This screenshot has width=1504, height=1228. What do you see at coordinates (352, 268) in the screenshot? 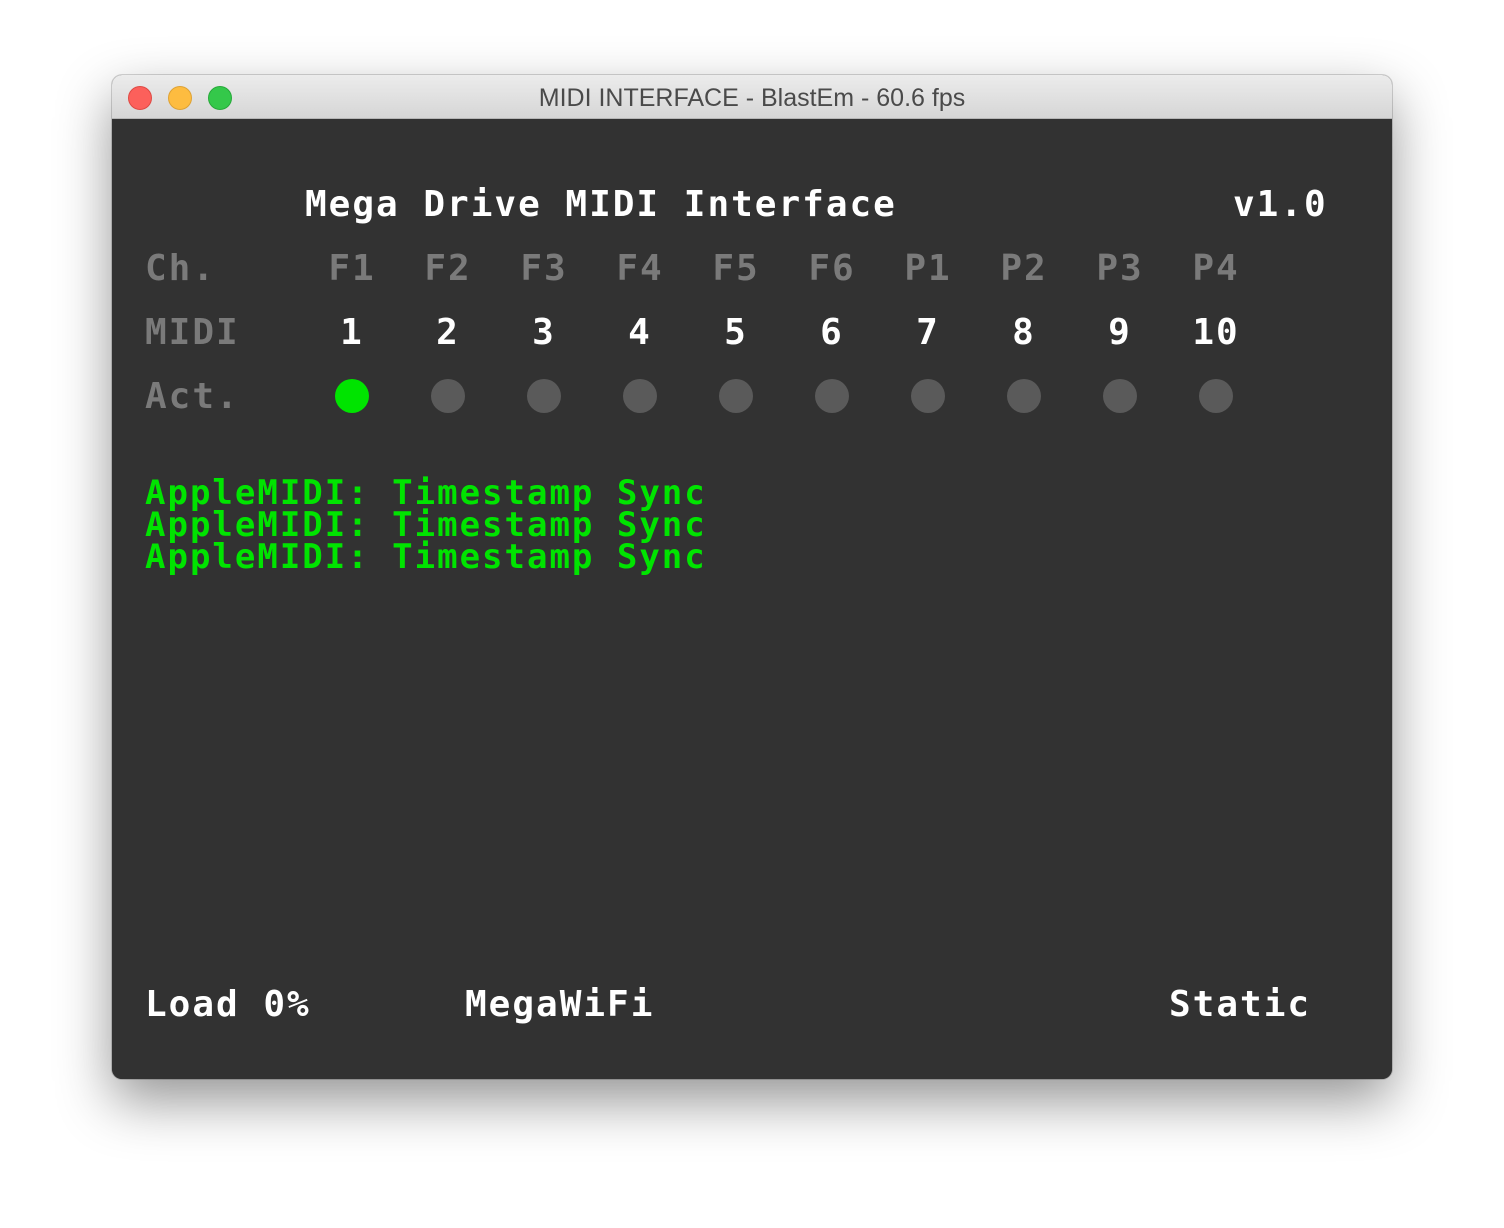
I see `channel-name: F1` at bounding box center [352, 268].